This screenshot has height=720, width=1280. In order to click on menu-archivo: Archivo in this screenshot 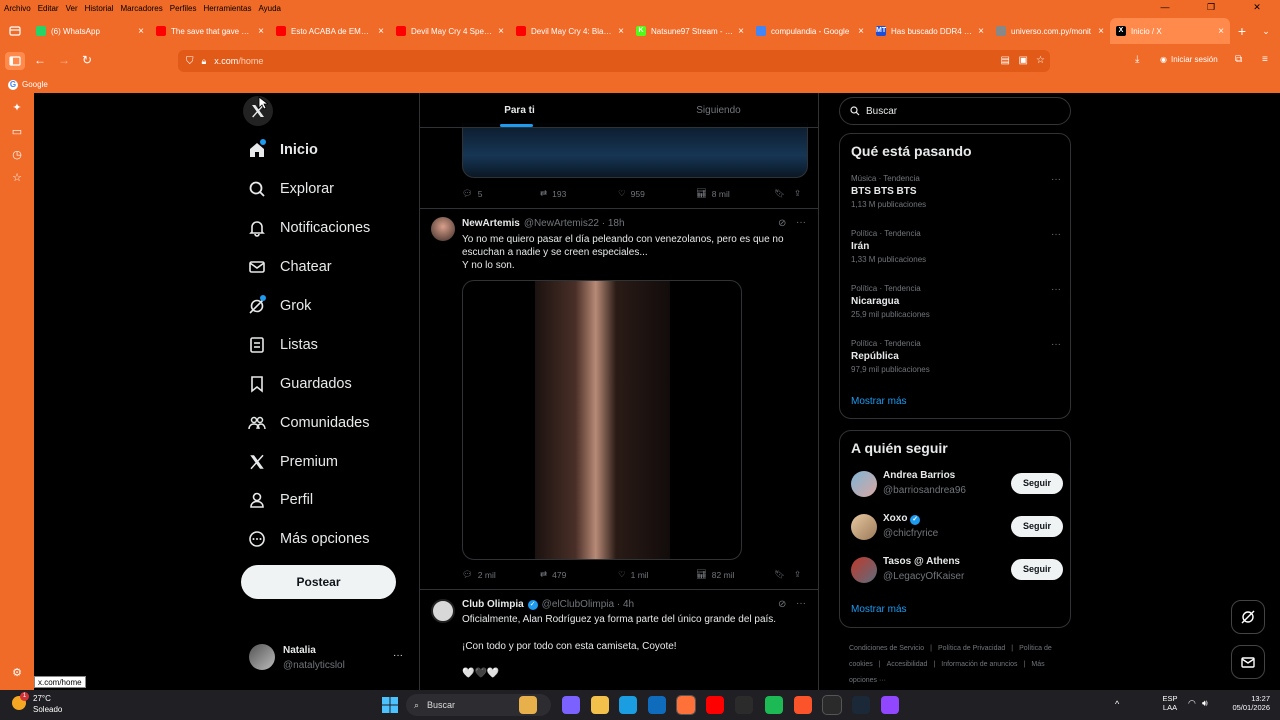, I will do `click(17, 8)`.